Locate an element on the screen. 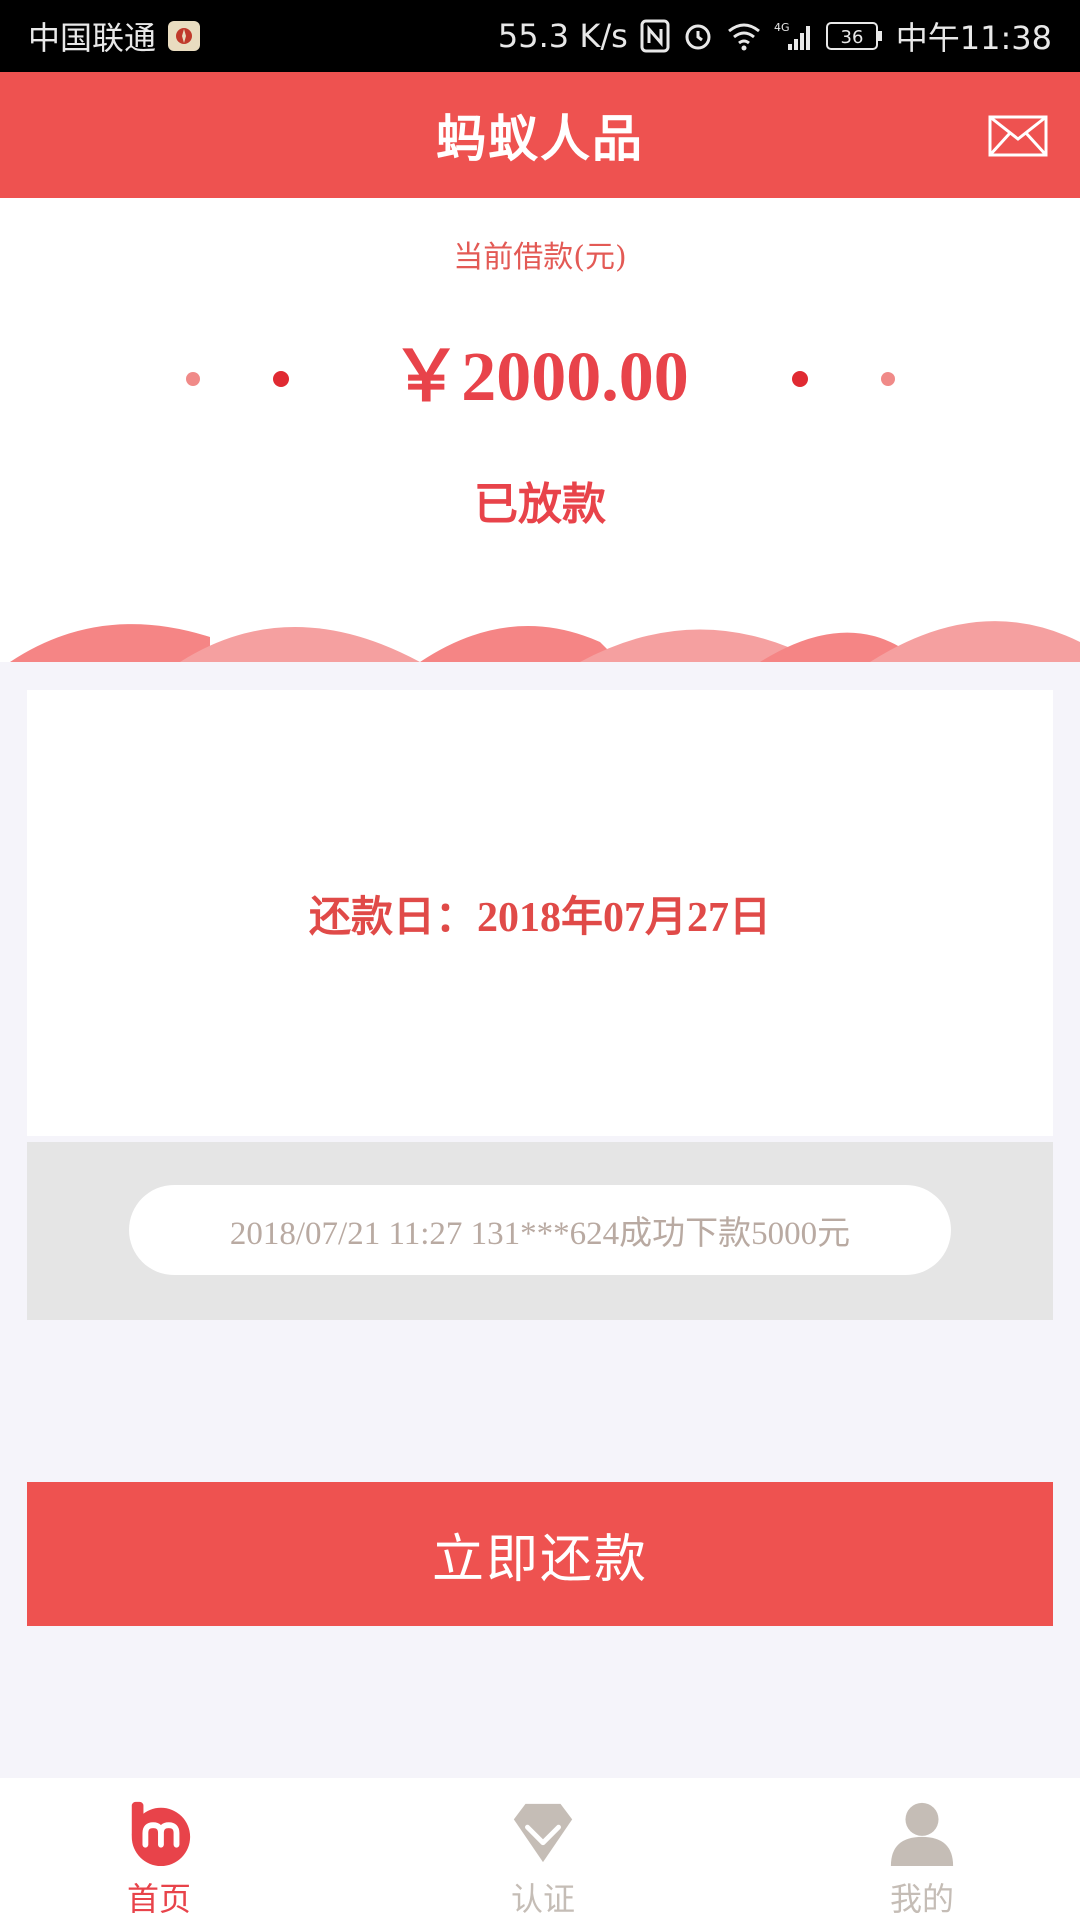 The height and width of the screenshot is (1920, 1080). nav-item-mine: 我的 is located at coordinates (922, 1849).